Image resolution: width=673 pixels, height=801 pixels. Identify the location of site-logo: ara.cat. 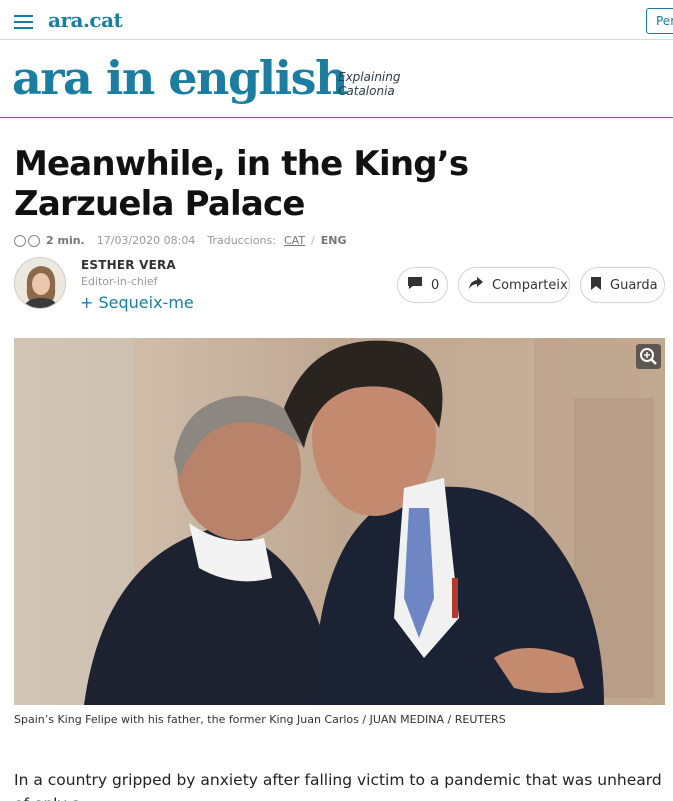
(85, 20).